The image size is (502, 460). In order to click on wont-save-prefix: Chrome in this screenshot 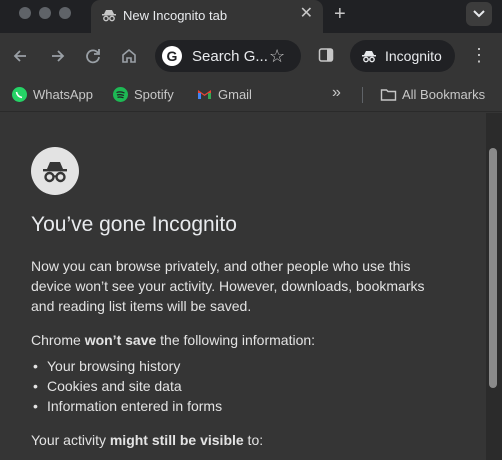, I will do `click(58, 340)`.